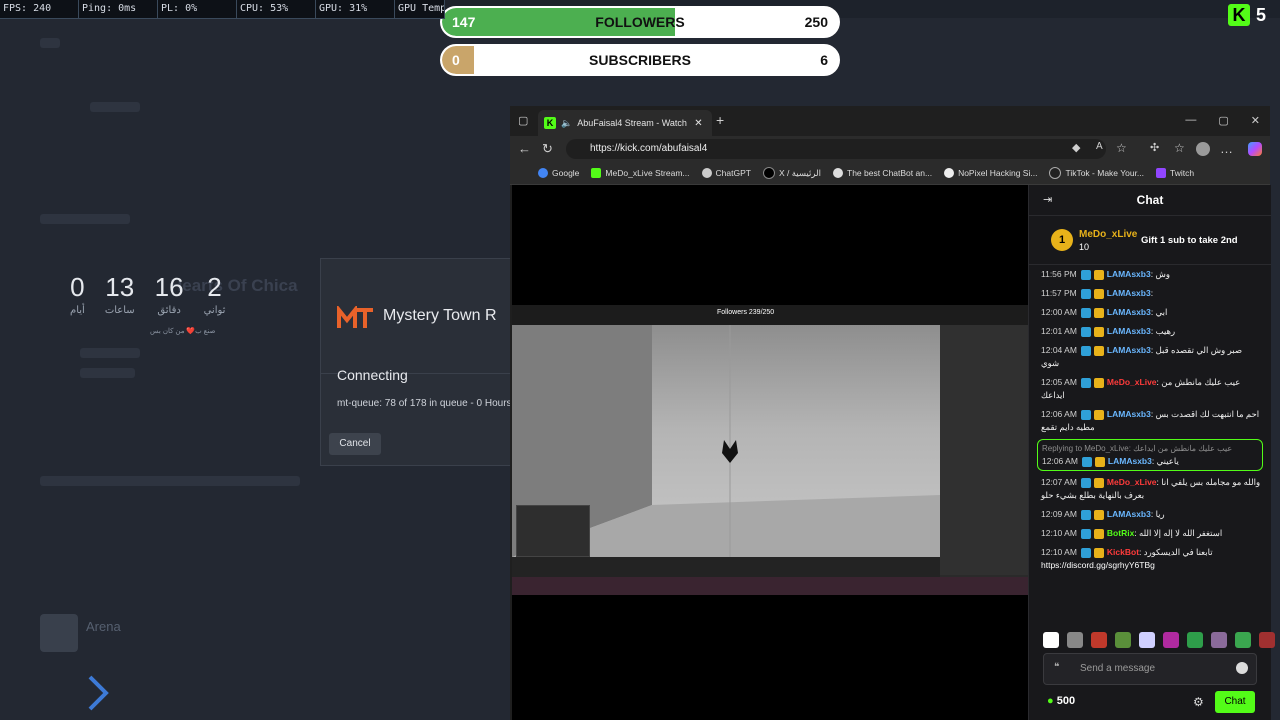 This screenshot has width=1280, height=720. Describe the element at coordinates (547, 149) in the screenshot. I see `refresh-icon: ↻` at that location.